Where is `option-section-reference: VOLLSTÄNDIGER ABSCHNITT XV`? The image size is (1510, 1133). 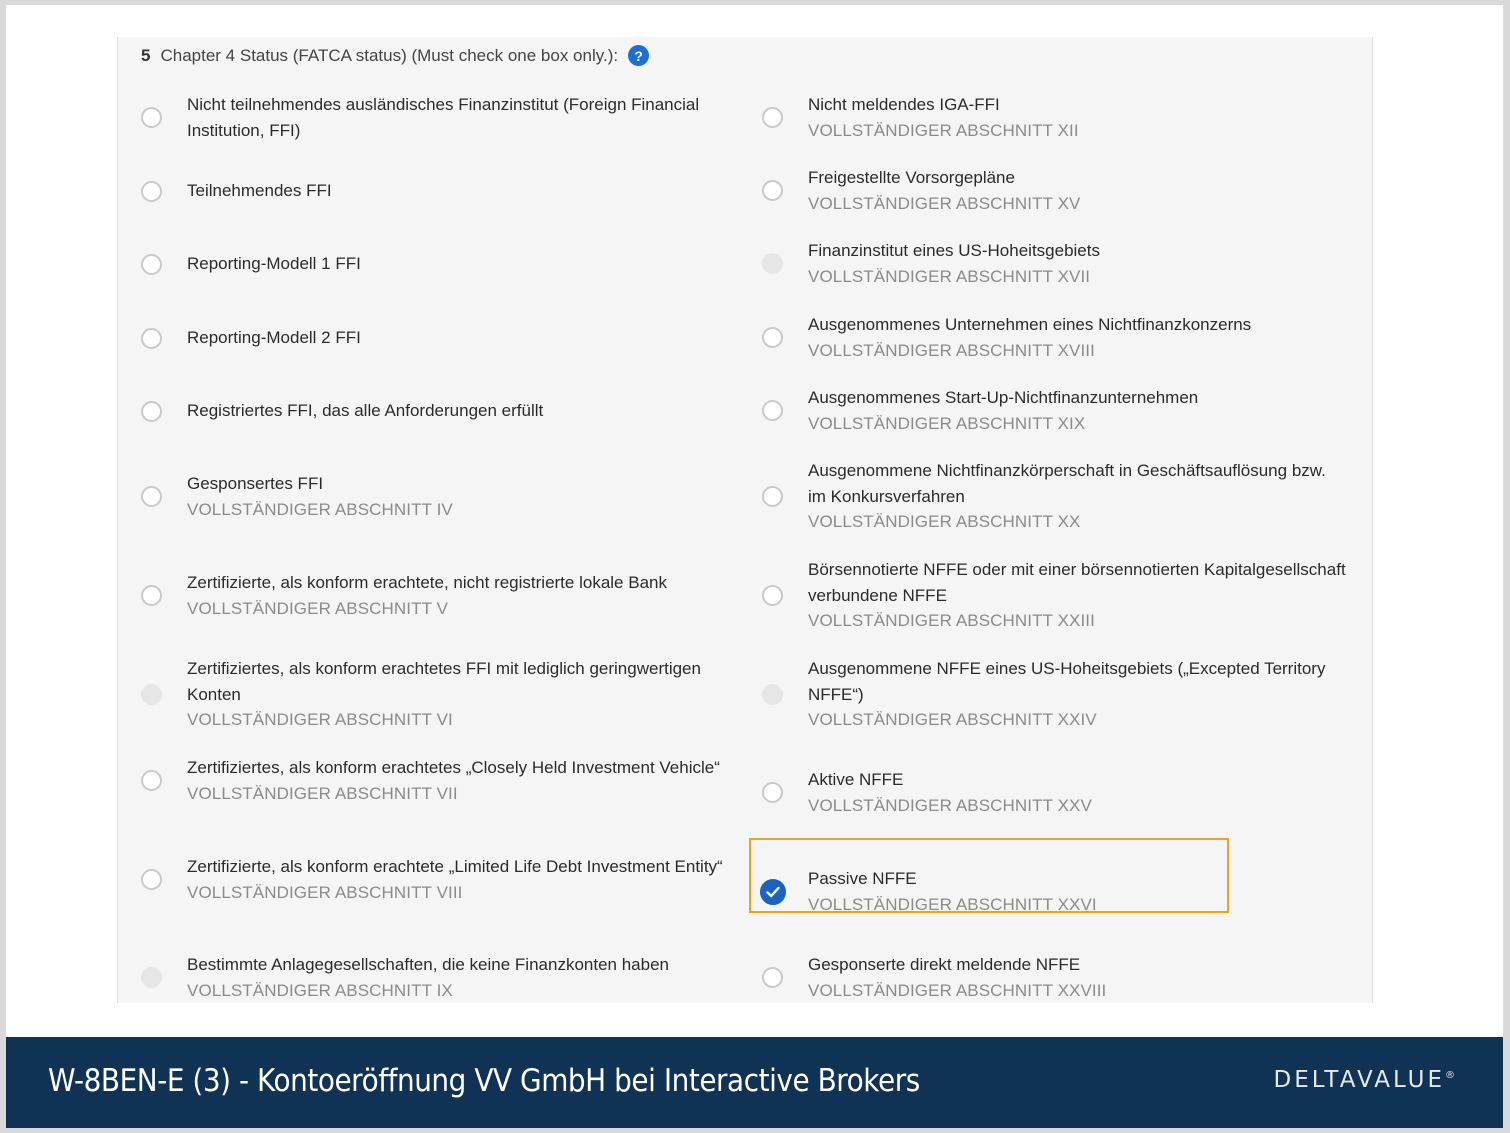
option-section-reference: VOLLSTÄNDIGER ABSCHNITT XV is located at coordinates (944, 203).